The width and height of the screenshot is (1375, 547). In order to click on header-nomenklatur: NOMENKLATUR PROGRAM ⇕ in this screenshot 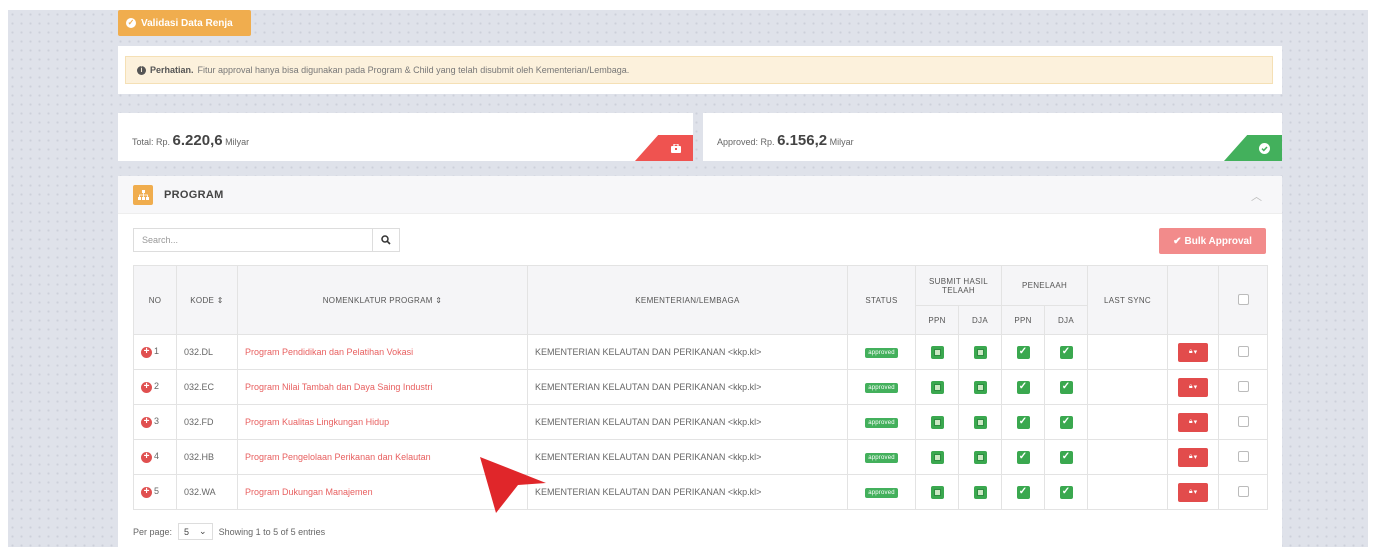, I will do `click(382, 300)`.